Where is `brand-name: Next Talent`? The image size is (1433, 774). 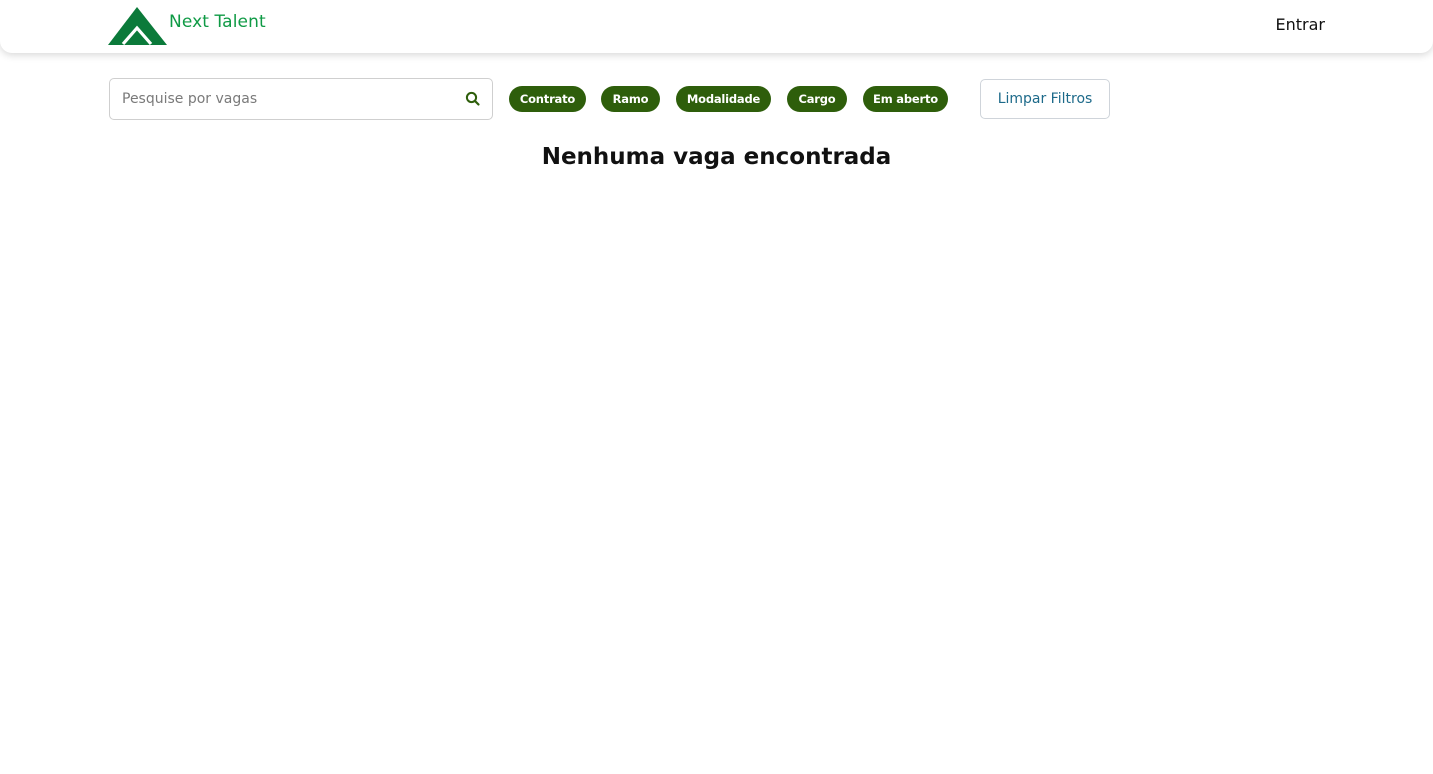
brand-name: Next Talent is located at coordinates (217, 22).